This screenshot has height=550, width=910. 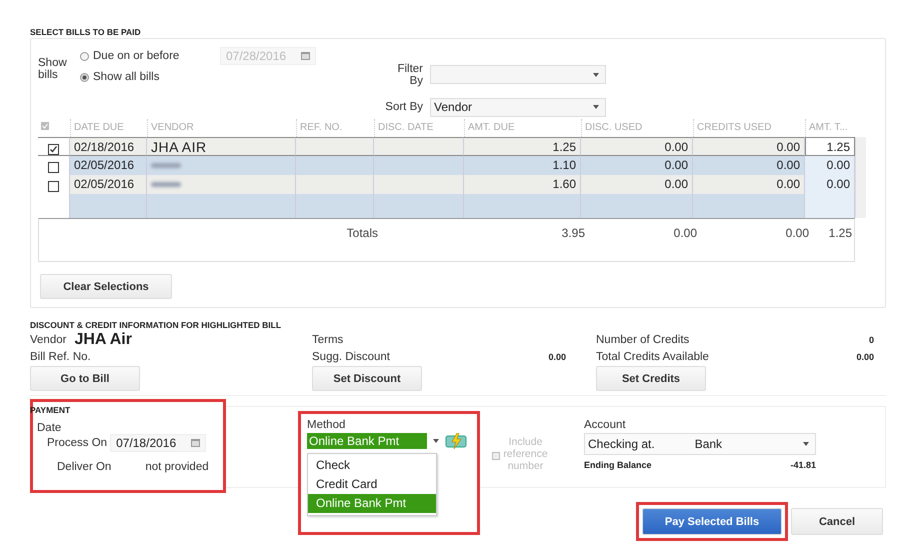 I want to click on vendor-name: JHA Air, so click(x=103, y=339).